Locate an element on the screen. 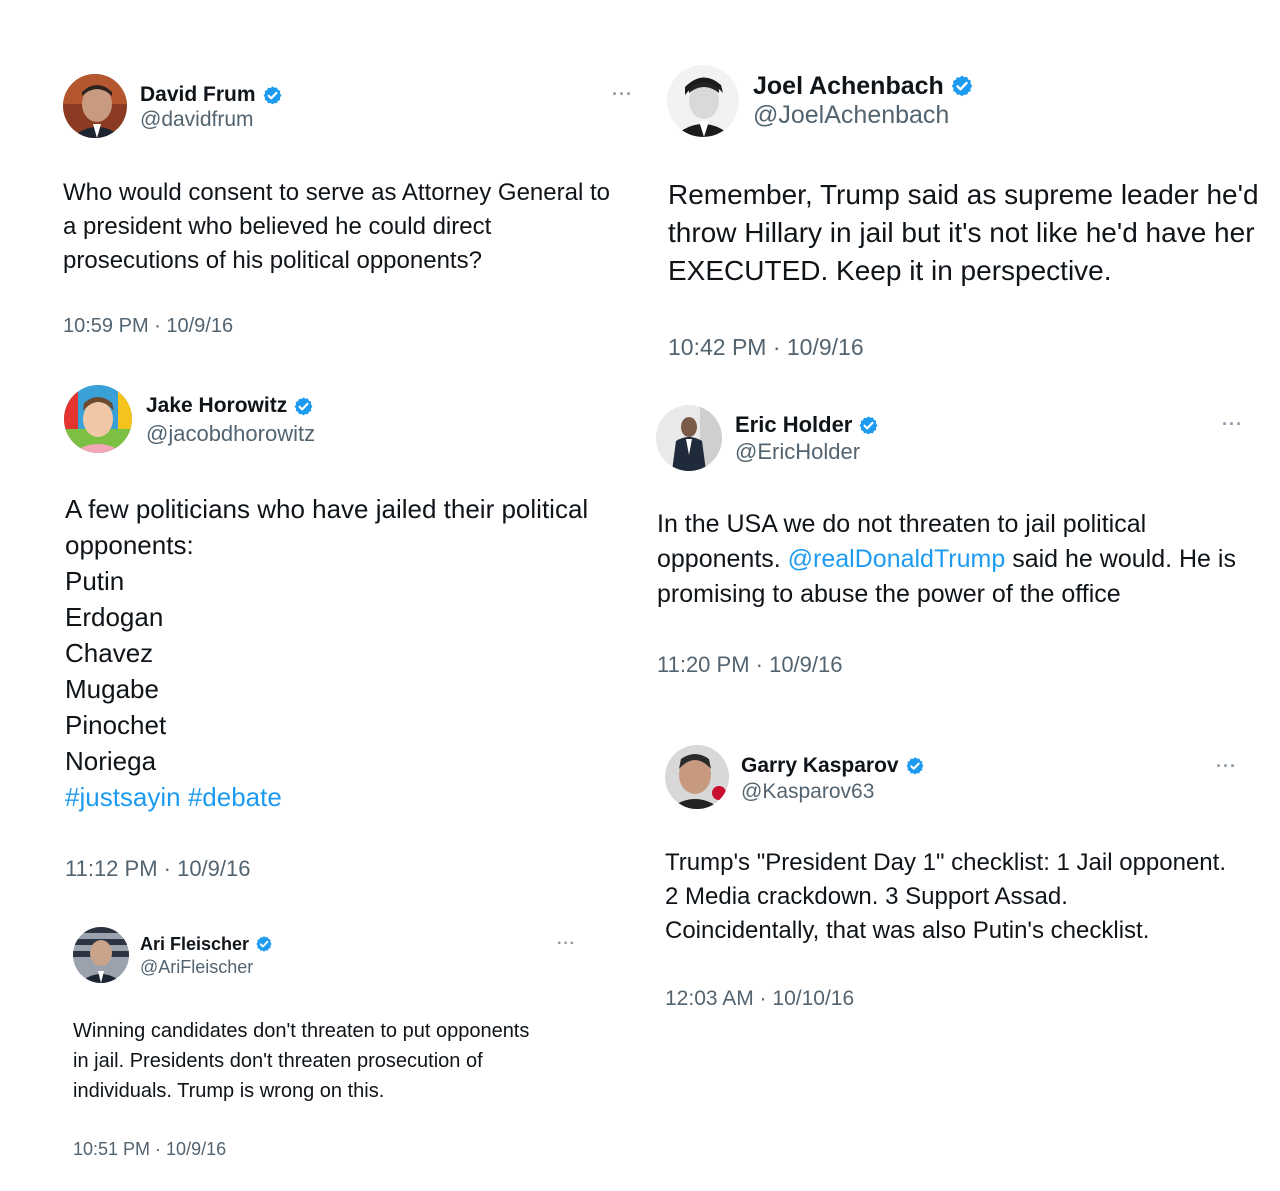 Image resolution: width=1280 pixels, height=1191 pixels. text-line: EXECUTED. Keep it in perspective. is located at coordinates (890, 270).